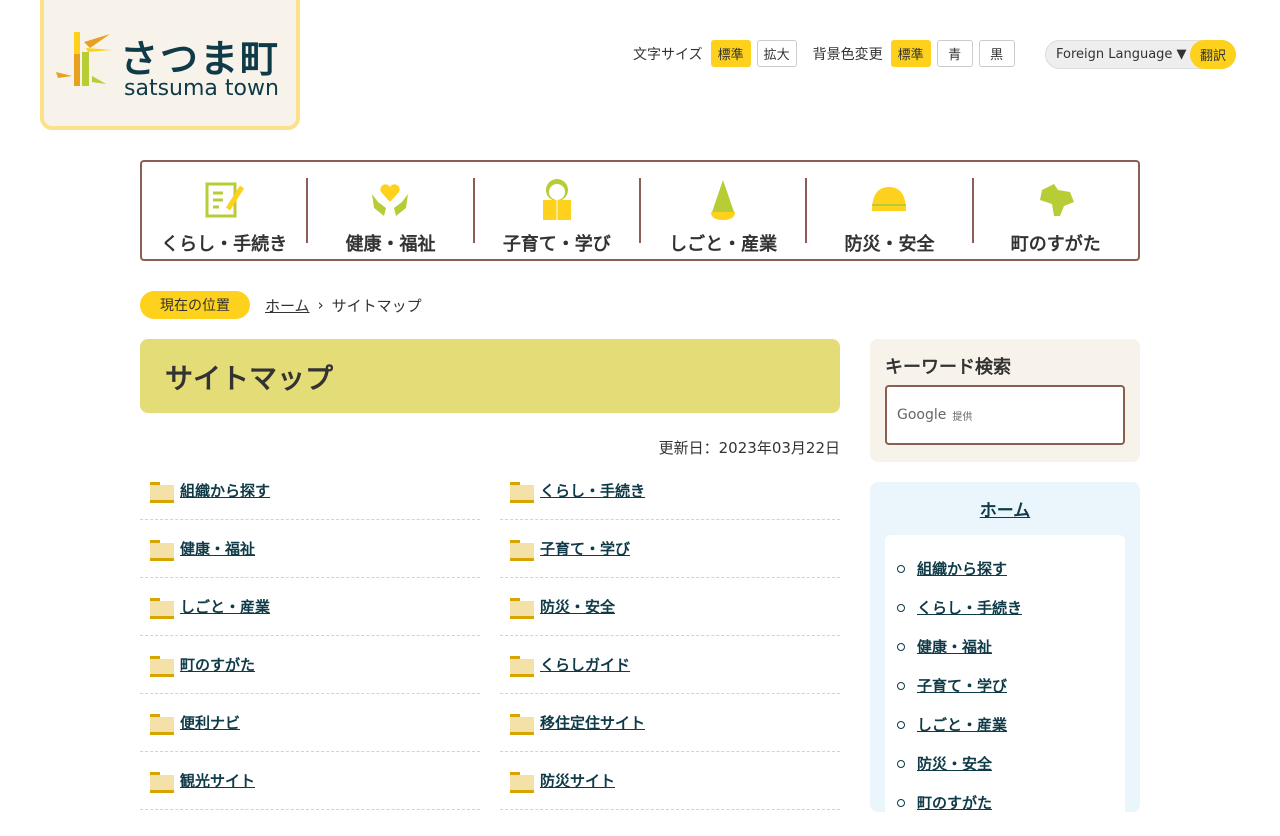 The height and width of the screenshot is (836, 1280). What do you see at coordinates (310, 549) in the screenshot?
I see `sitemap-item: 健康・福祉` at bounding box center [310, 549].